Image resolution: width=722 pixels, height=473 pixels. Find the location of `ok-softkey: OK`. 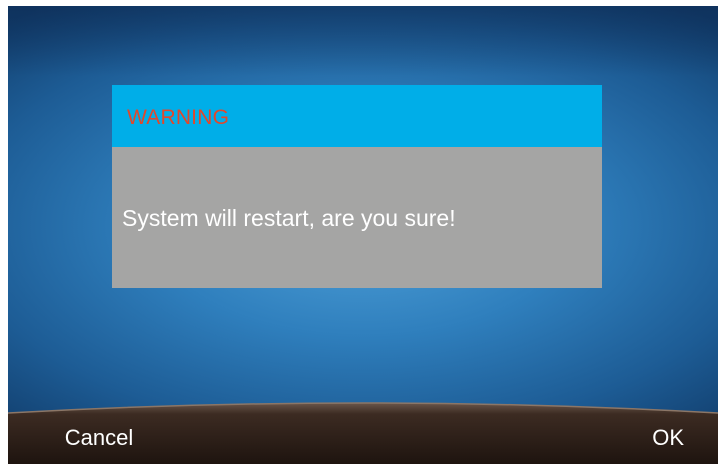

ok-softkey: OK is located at coordinates (637, 437).